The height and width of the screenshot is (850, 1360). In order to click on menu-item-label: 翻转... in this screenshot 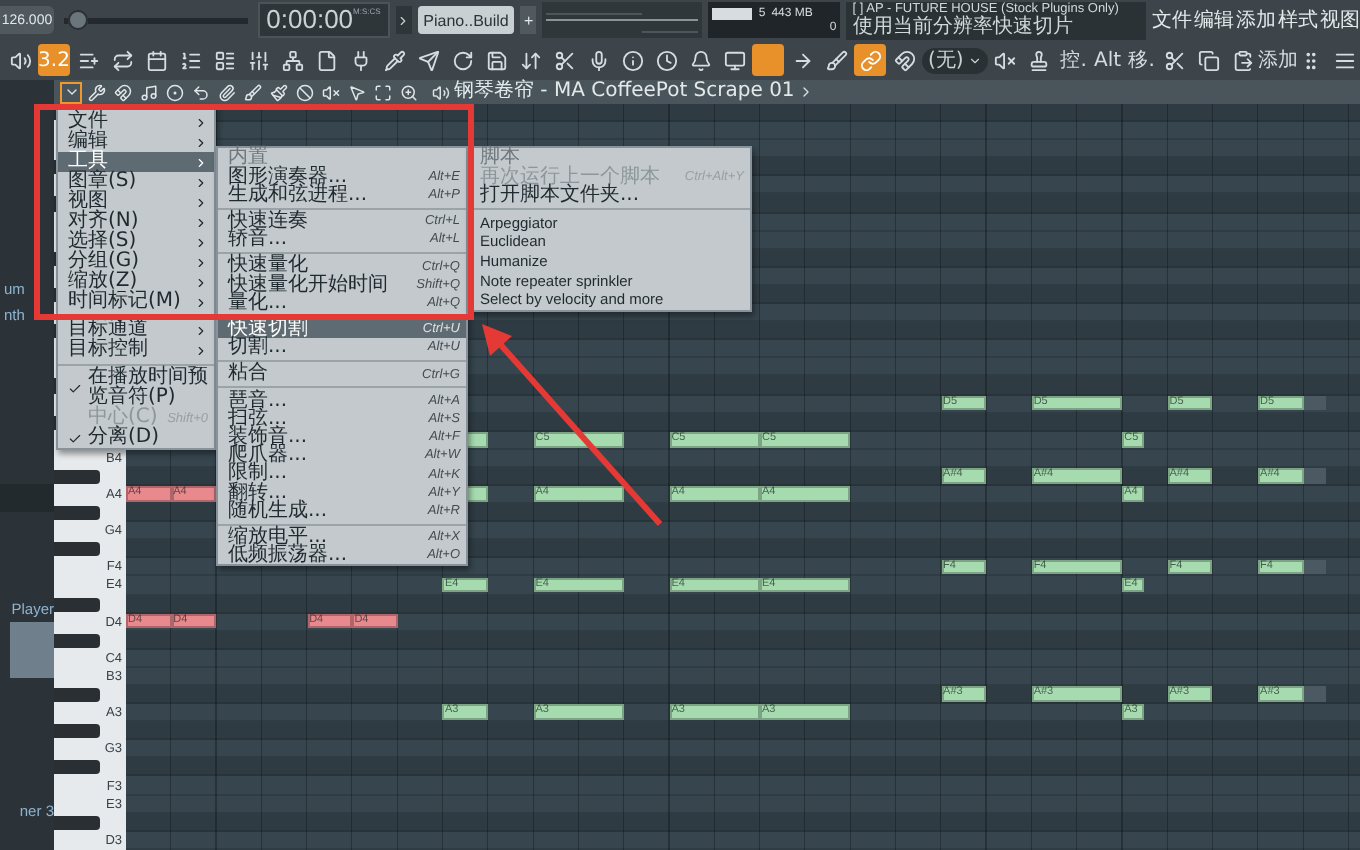, I will do `click(258, 492)`.